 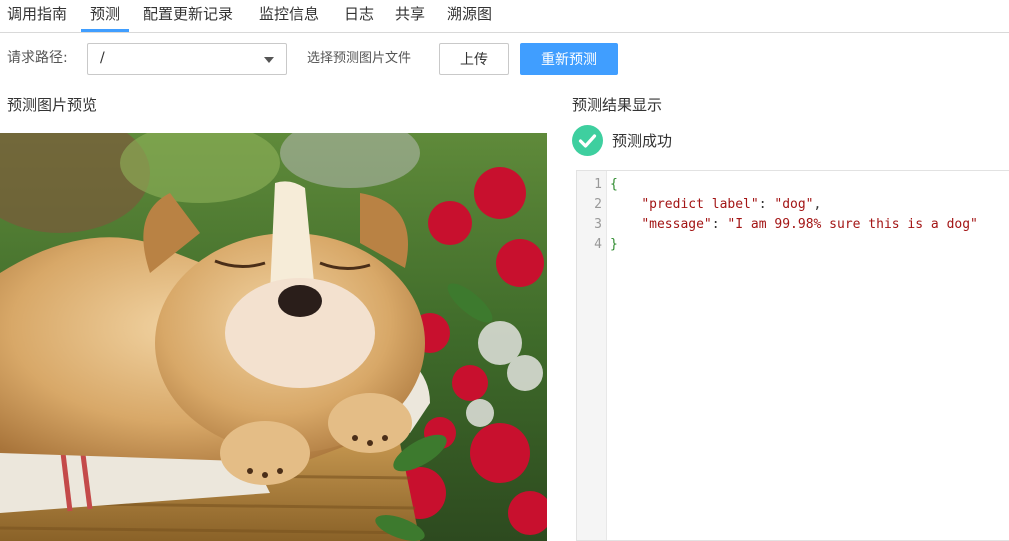 What do you see at coordinates (187, 59) in the screenshot?
I see `request-path-select: /` at bounding box center [187, 59].